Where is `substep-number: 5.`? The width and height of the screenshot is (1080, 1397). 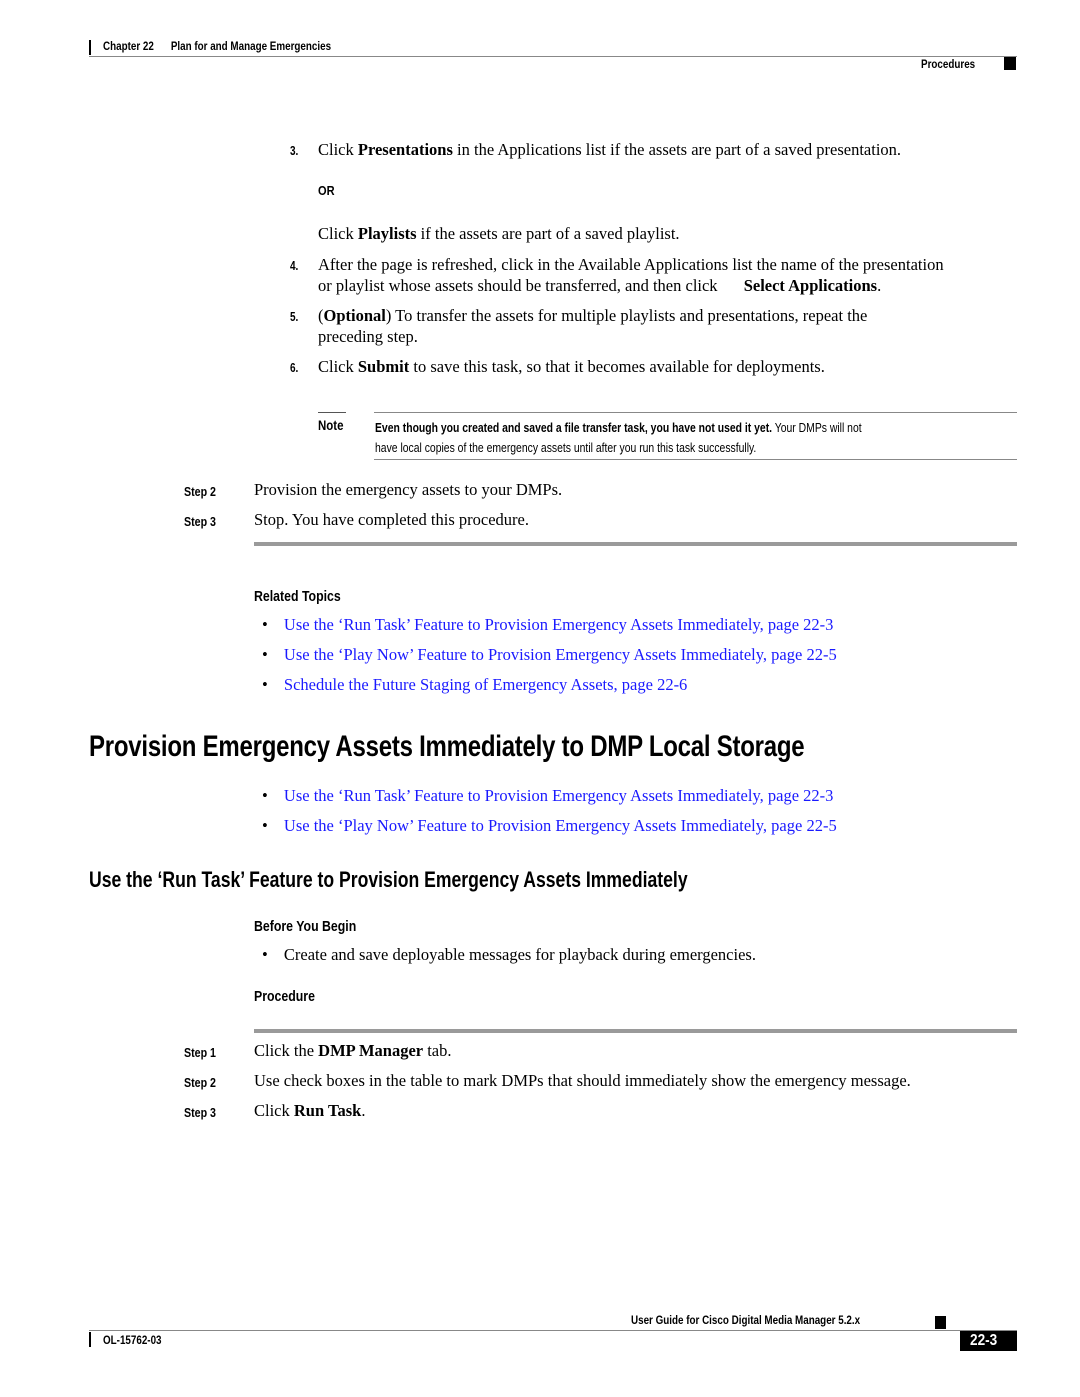
substep-number: 5. is located at coordinates (294, 317).